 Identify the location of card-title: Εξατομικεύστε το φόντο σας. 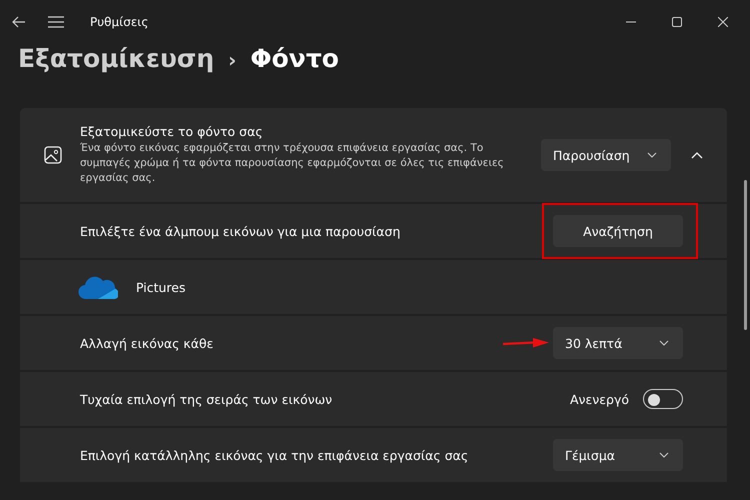
(172, 131).